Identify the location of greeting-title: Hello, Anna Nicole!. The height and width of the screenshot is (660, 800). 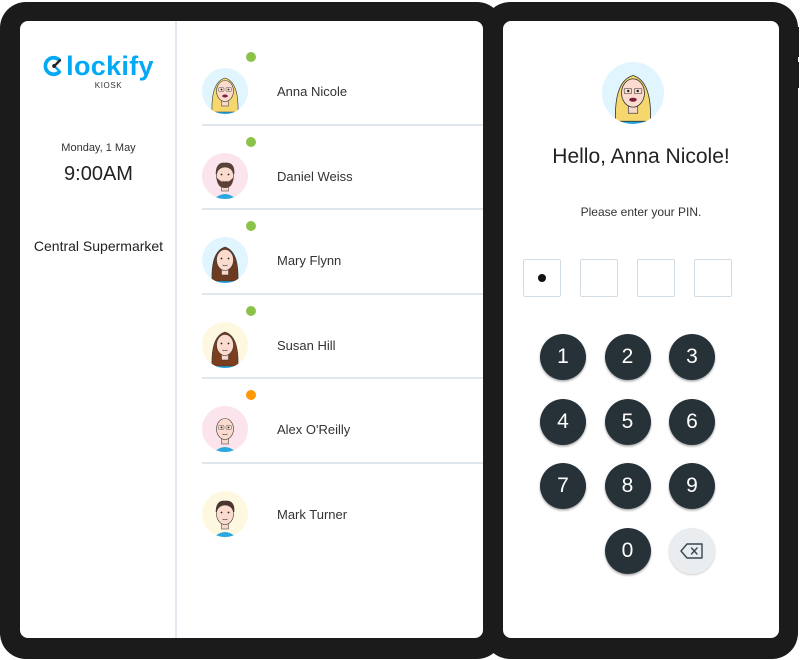
(641, 156).